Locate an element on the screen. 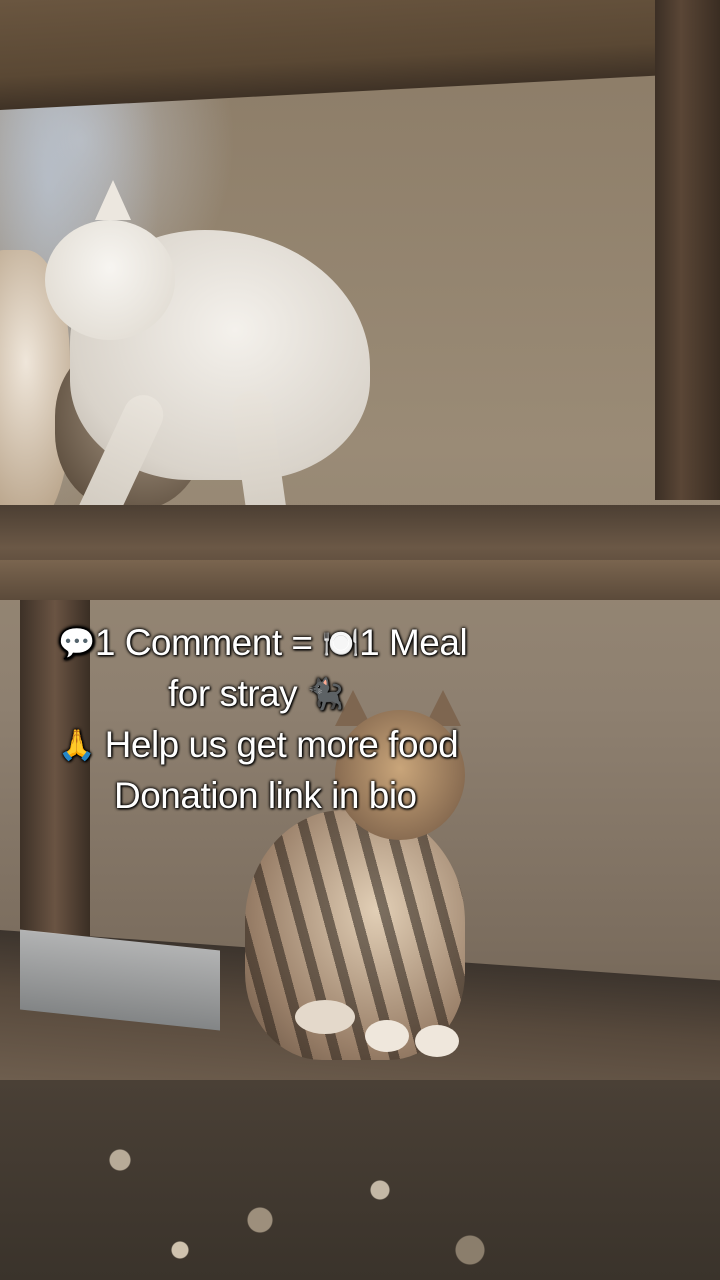 The width and height of the screenshot is (720, 1280). caption-text-help: Help us get more food is located at coordinates (281, 744).